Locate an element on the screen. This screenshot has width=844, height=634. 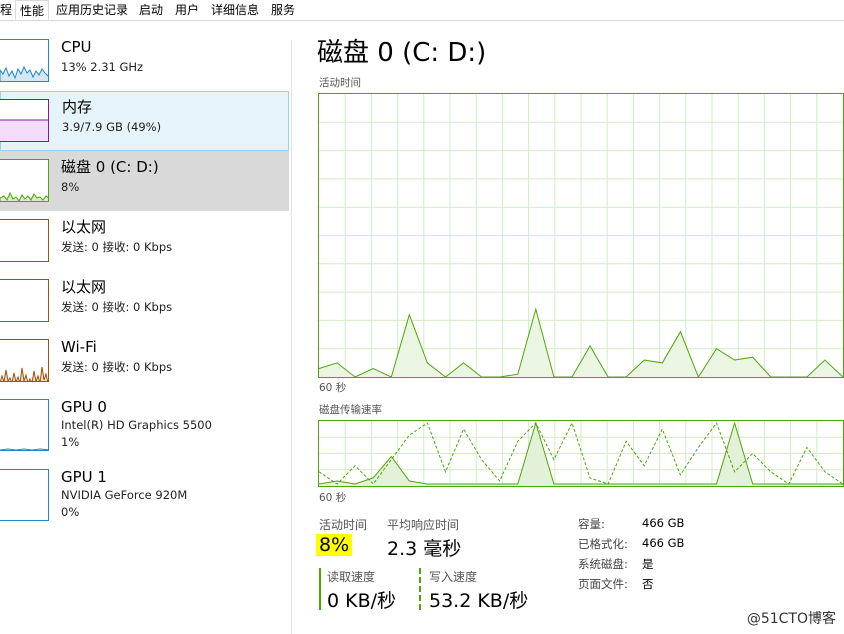
transfer-rate-plot is located at coordinates (581, 453).